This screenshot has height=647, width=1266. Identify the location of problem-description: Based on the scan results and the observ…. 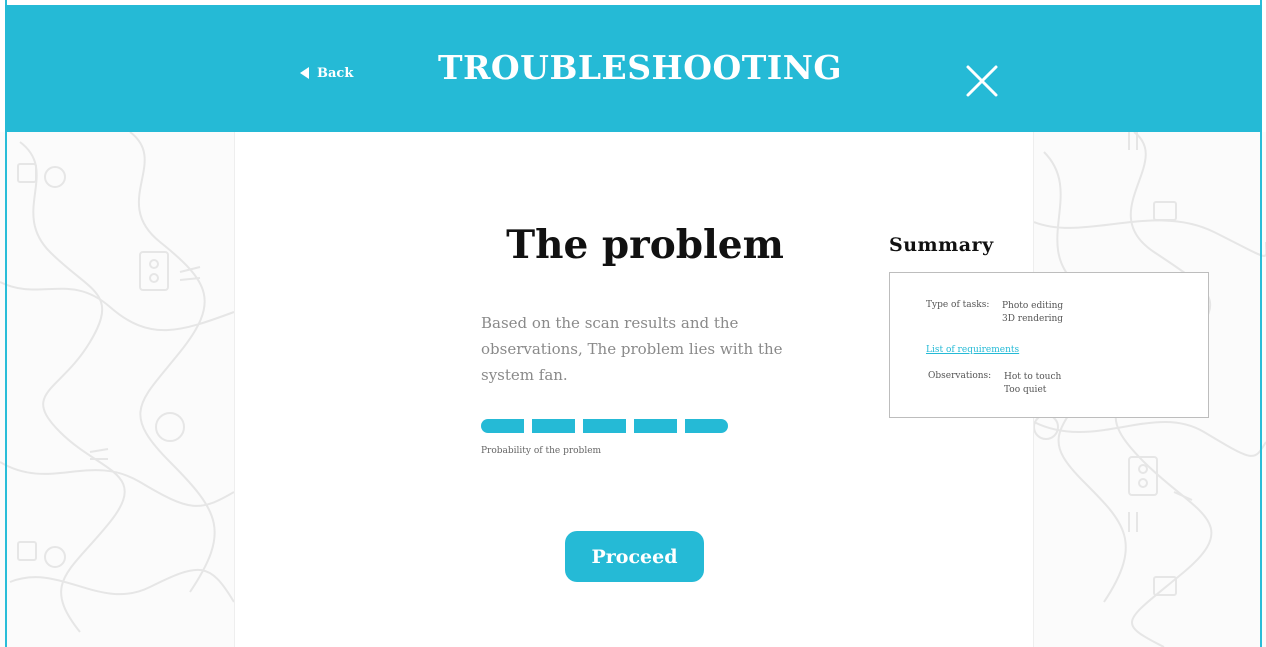
(632, 349).